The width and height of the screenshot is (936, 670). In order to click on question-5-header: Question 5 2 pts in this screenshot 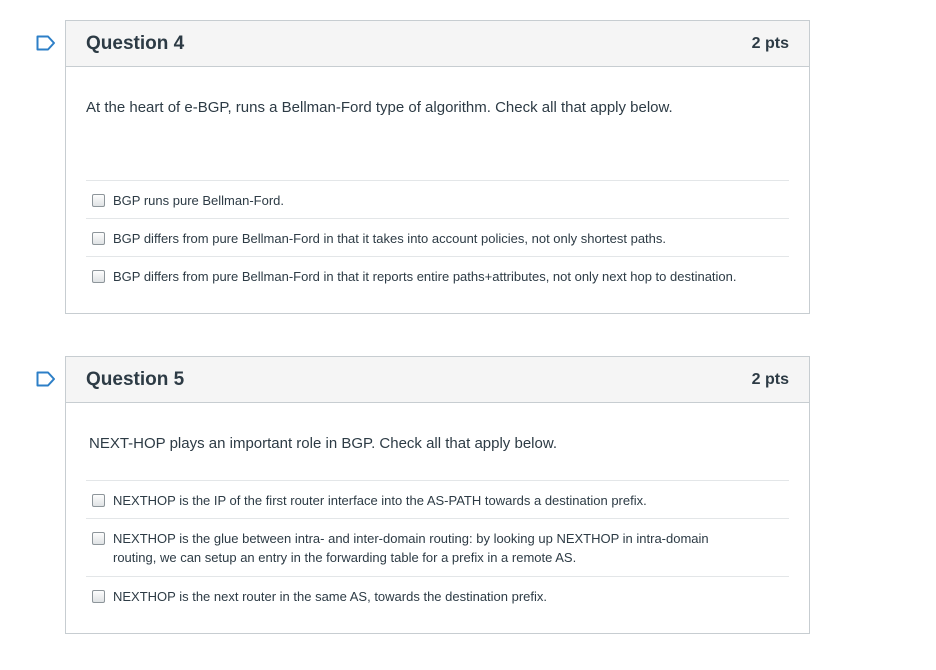, I will do `click(437, 380)`.